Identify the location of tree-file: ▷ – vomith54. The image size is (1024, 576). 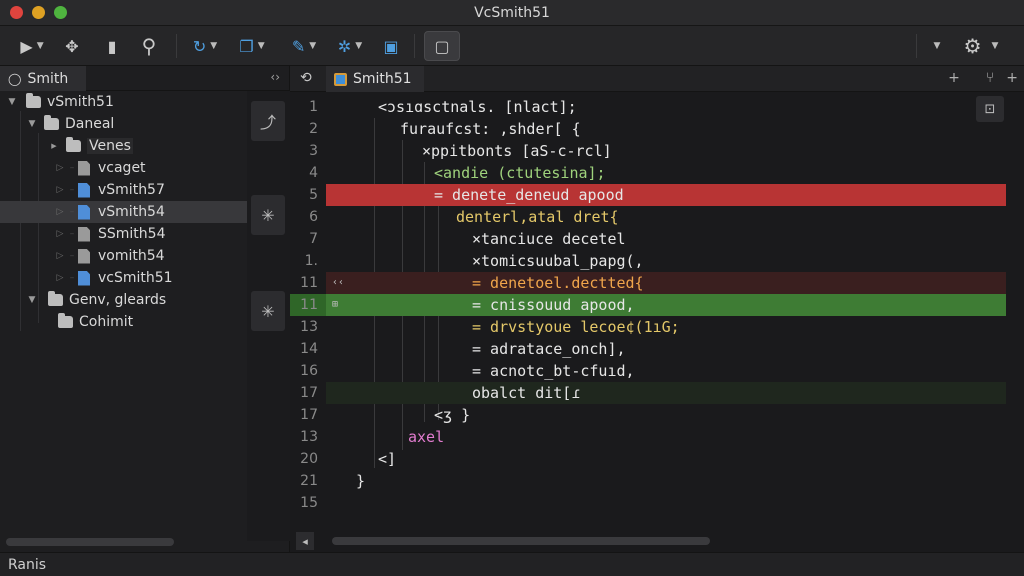
(123, 256).